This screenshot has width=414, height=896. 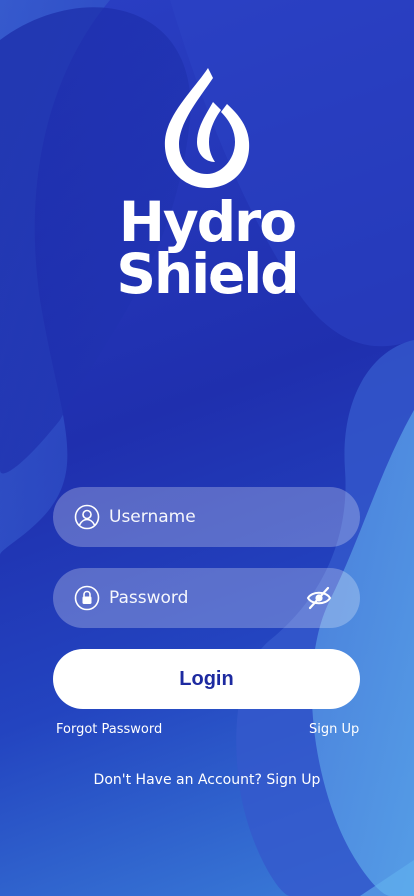 What do you see at coordinates (87, 598) in the screenshot?
I see `lock-icon` at bounding box center [87, 598].